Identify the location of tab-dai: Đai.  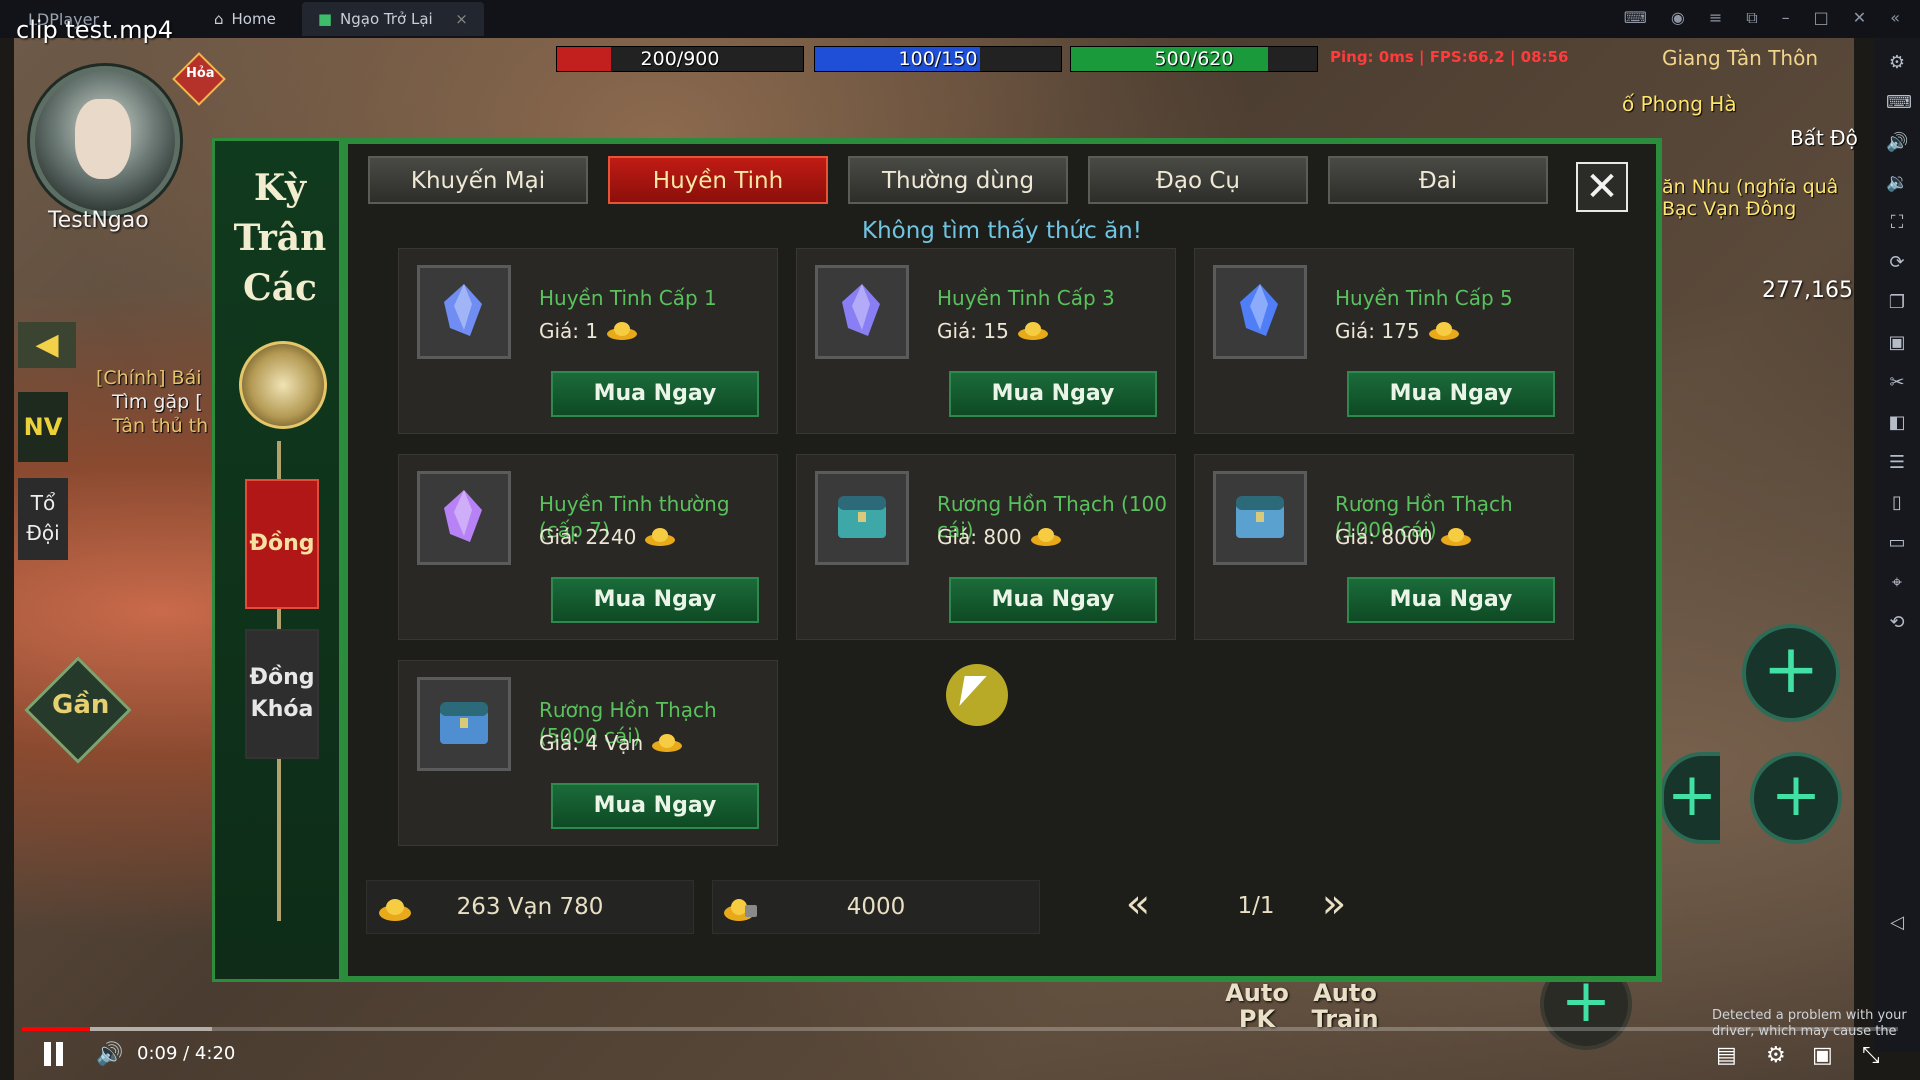
(1438, 180).